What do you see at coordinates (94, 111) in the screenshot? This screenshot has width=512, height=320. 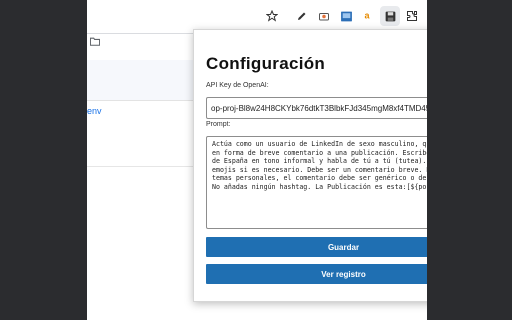 I see `background-link: env` at bounding box center [94, 111].